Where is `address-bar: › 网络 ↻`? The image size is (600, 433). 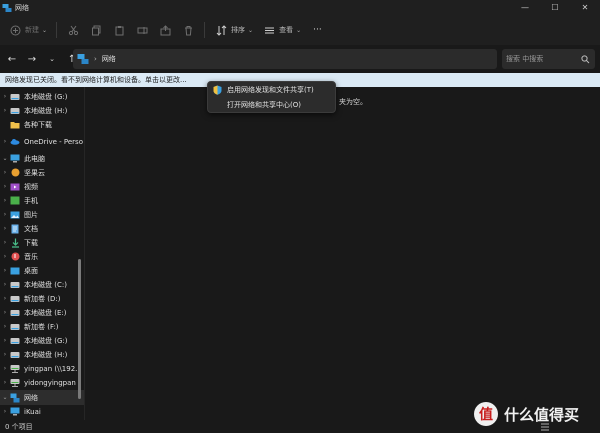
address-bar: › 网络 ↻ is located at coordinates (318, 59).